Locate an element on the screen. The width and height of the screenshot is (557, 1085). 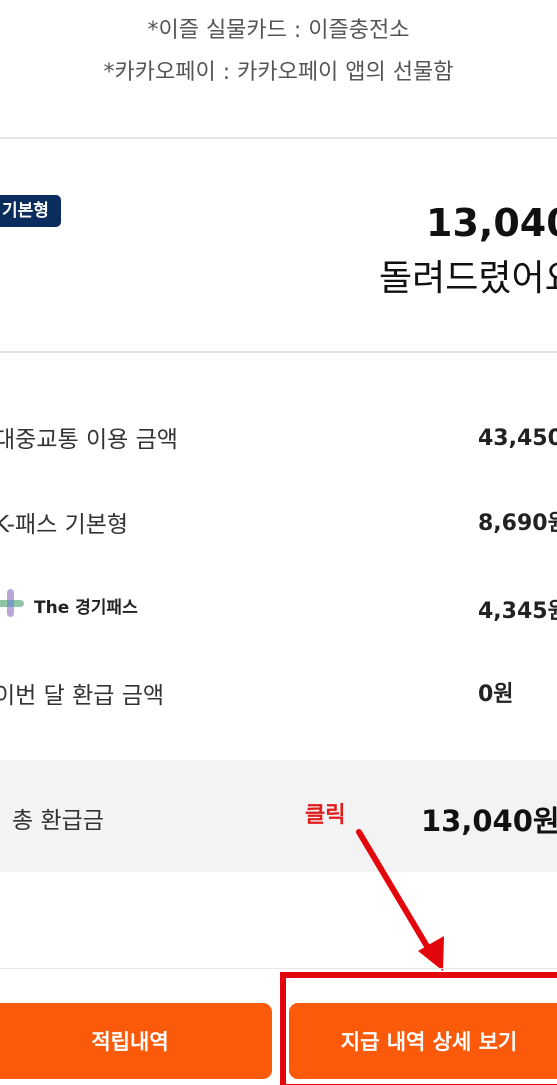
usage-note-kakaopay: *카카오페이 : 카카오페이 앱의 선물함 is located at coordinates (278, 72).